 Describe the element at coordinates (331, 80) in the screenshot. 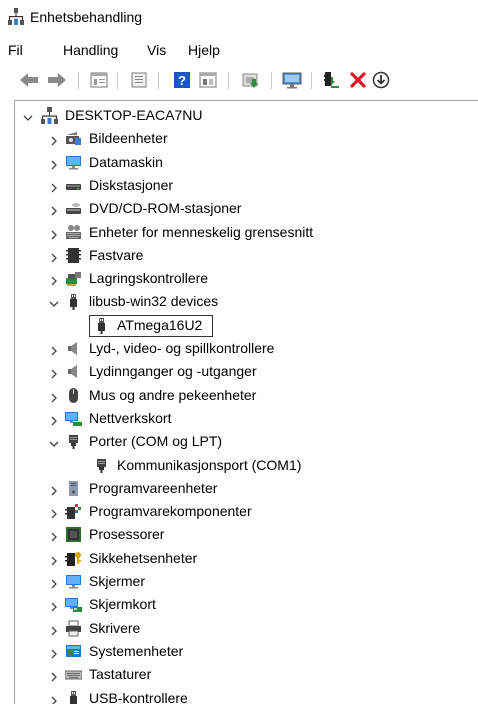

I see `enable-device-icon` at that location.